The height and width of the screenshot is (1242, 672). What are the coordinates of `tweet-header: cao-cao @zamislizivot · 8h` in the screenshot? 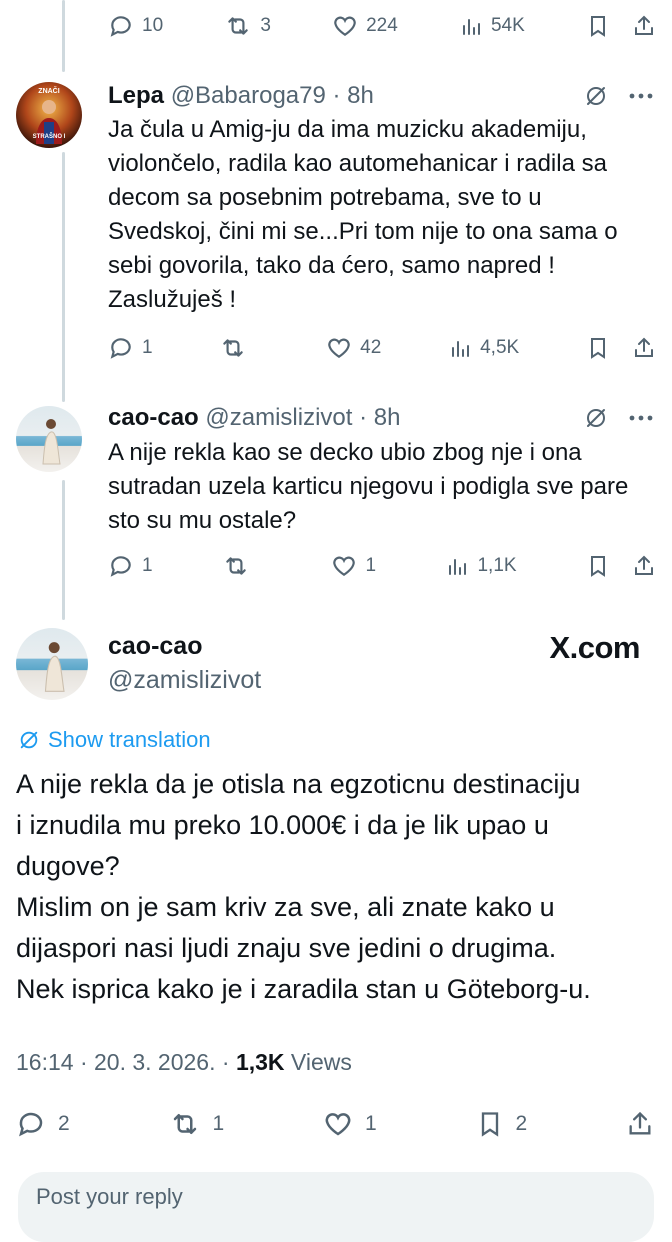 It's located at (254, 418).